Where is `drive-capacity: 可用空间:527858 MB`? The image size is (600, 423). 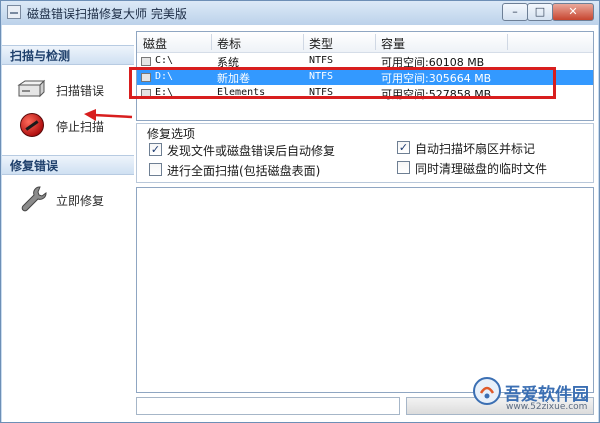
drive-capacity: 可用空间:527858 MB is located at coordinates (436, 94).